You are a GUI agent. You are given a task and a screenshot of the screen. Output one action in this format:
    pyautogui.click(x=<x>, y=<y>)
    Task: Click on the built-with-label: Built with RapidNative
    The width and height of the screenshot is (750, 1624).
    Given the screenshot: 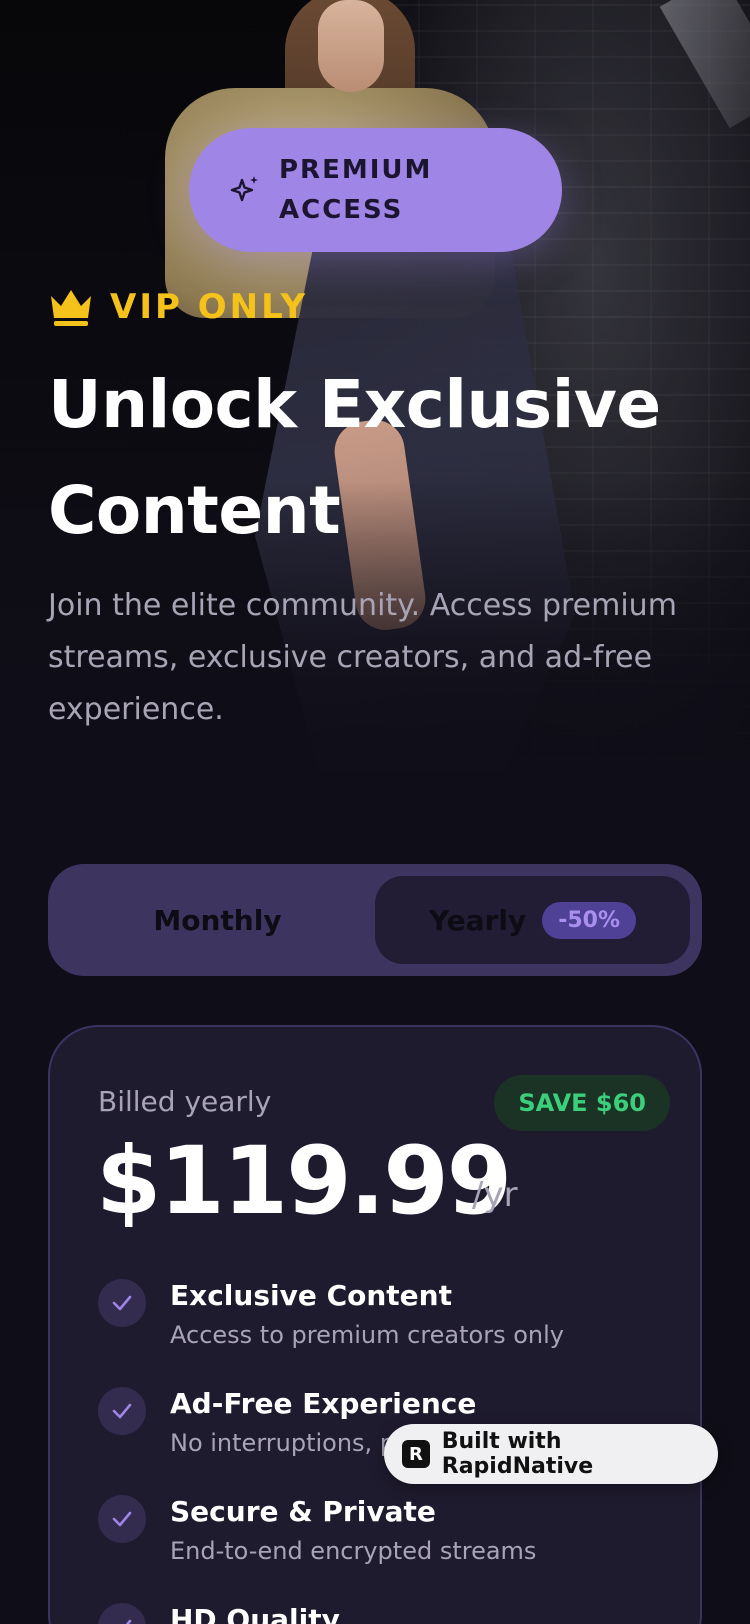 What is the action you would take?
    pyautogui.click(x=517, y=1454)
    